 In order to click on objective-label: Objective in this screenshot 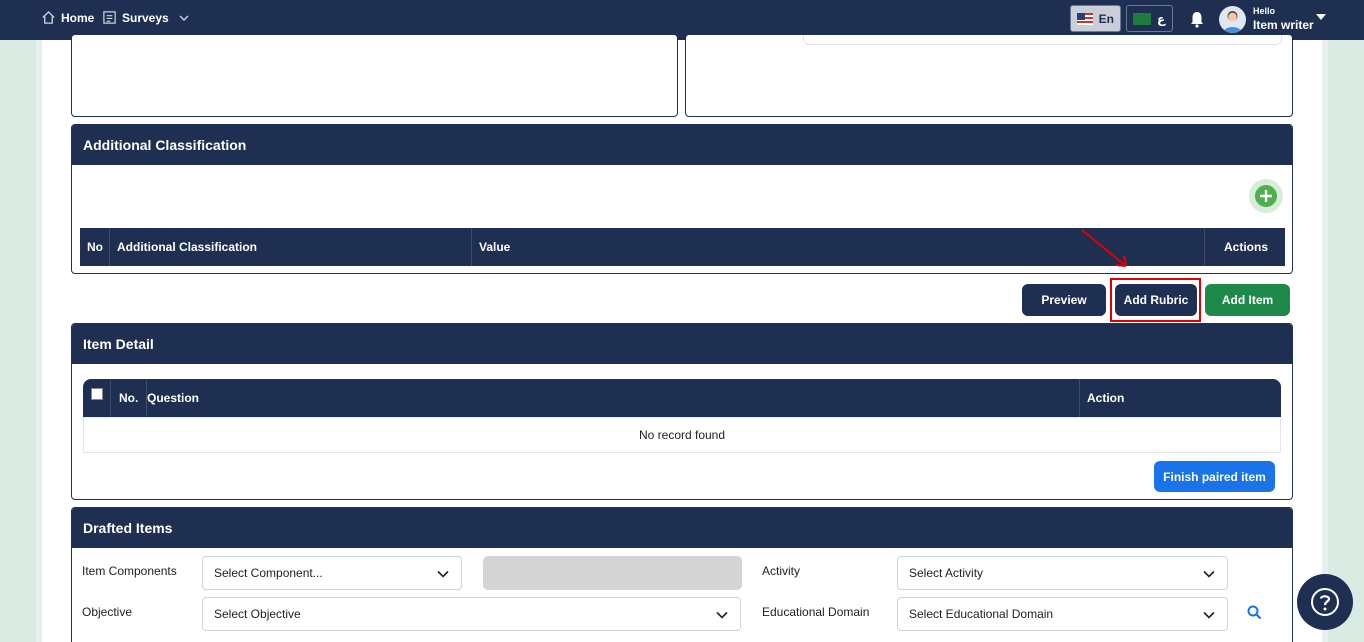, I will do `click(107, 612)`.